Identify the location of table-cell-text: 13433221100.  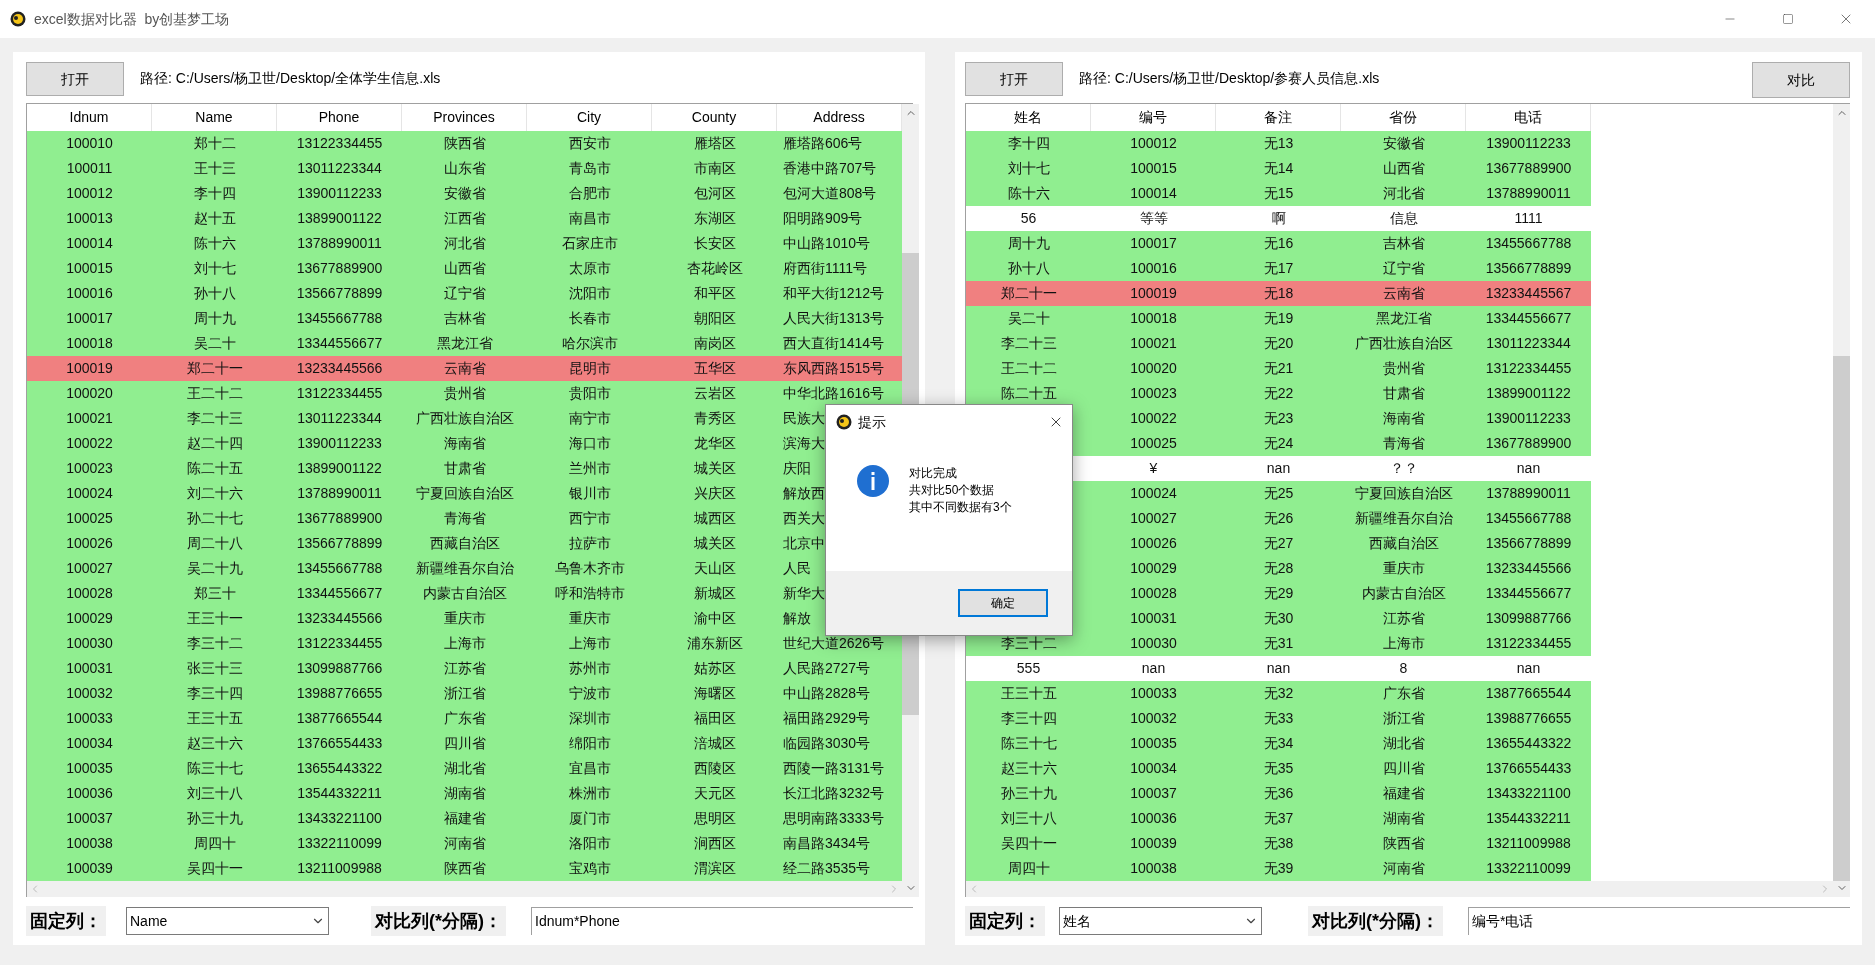
(1528, 793).